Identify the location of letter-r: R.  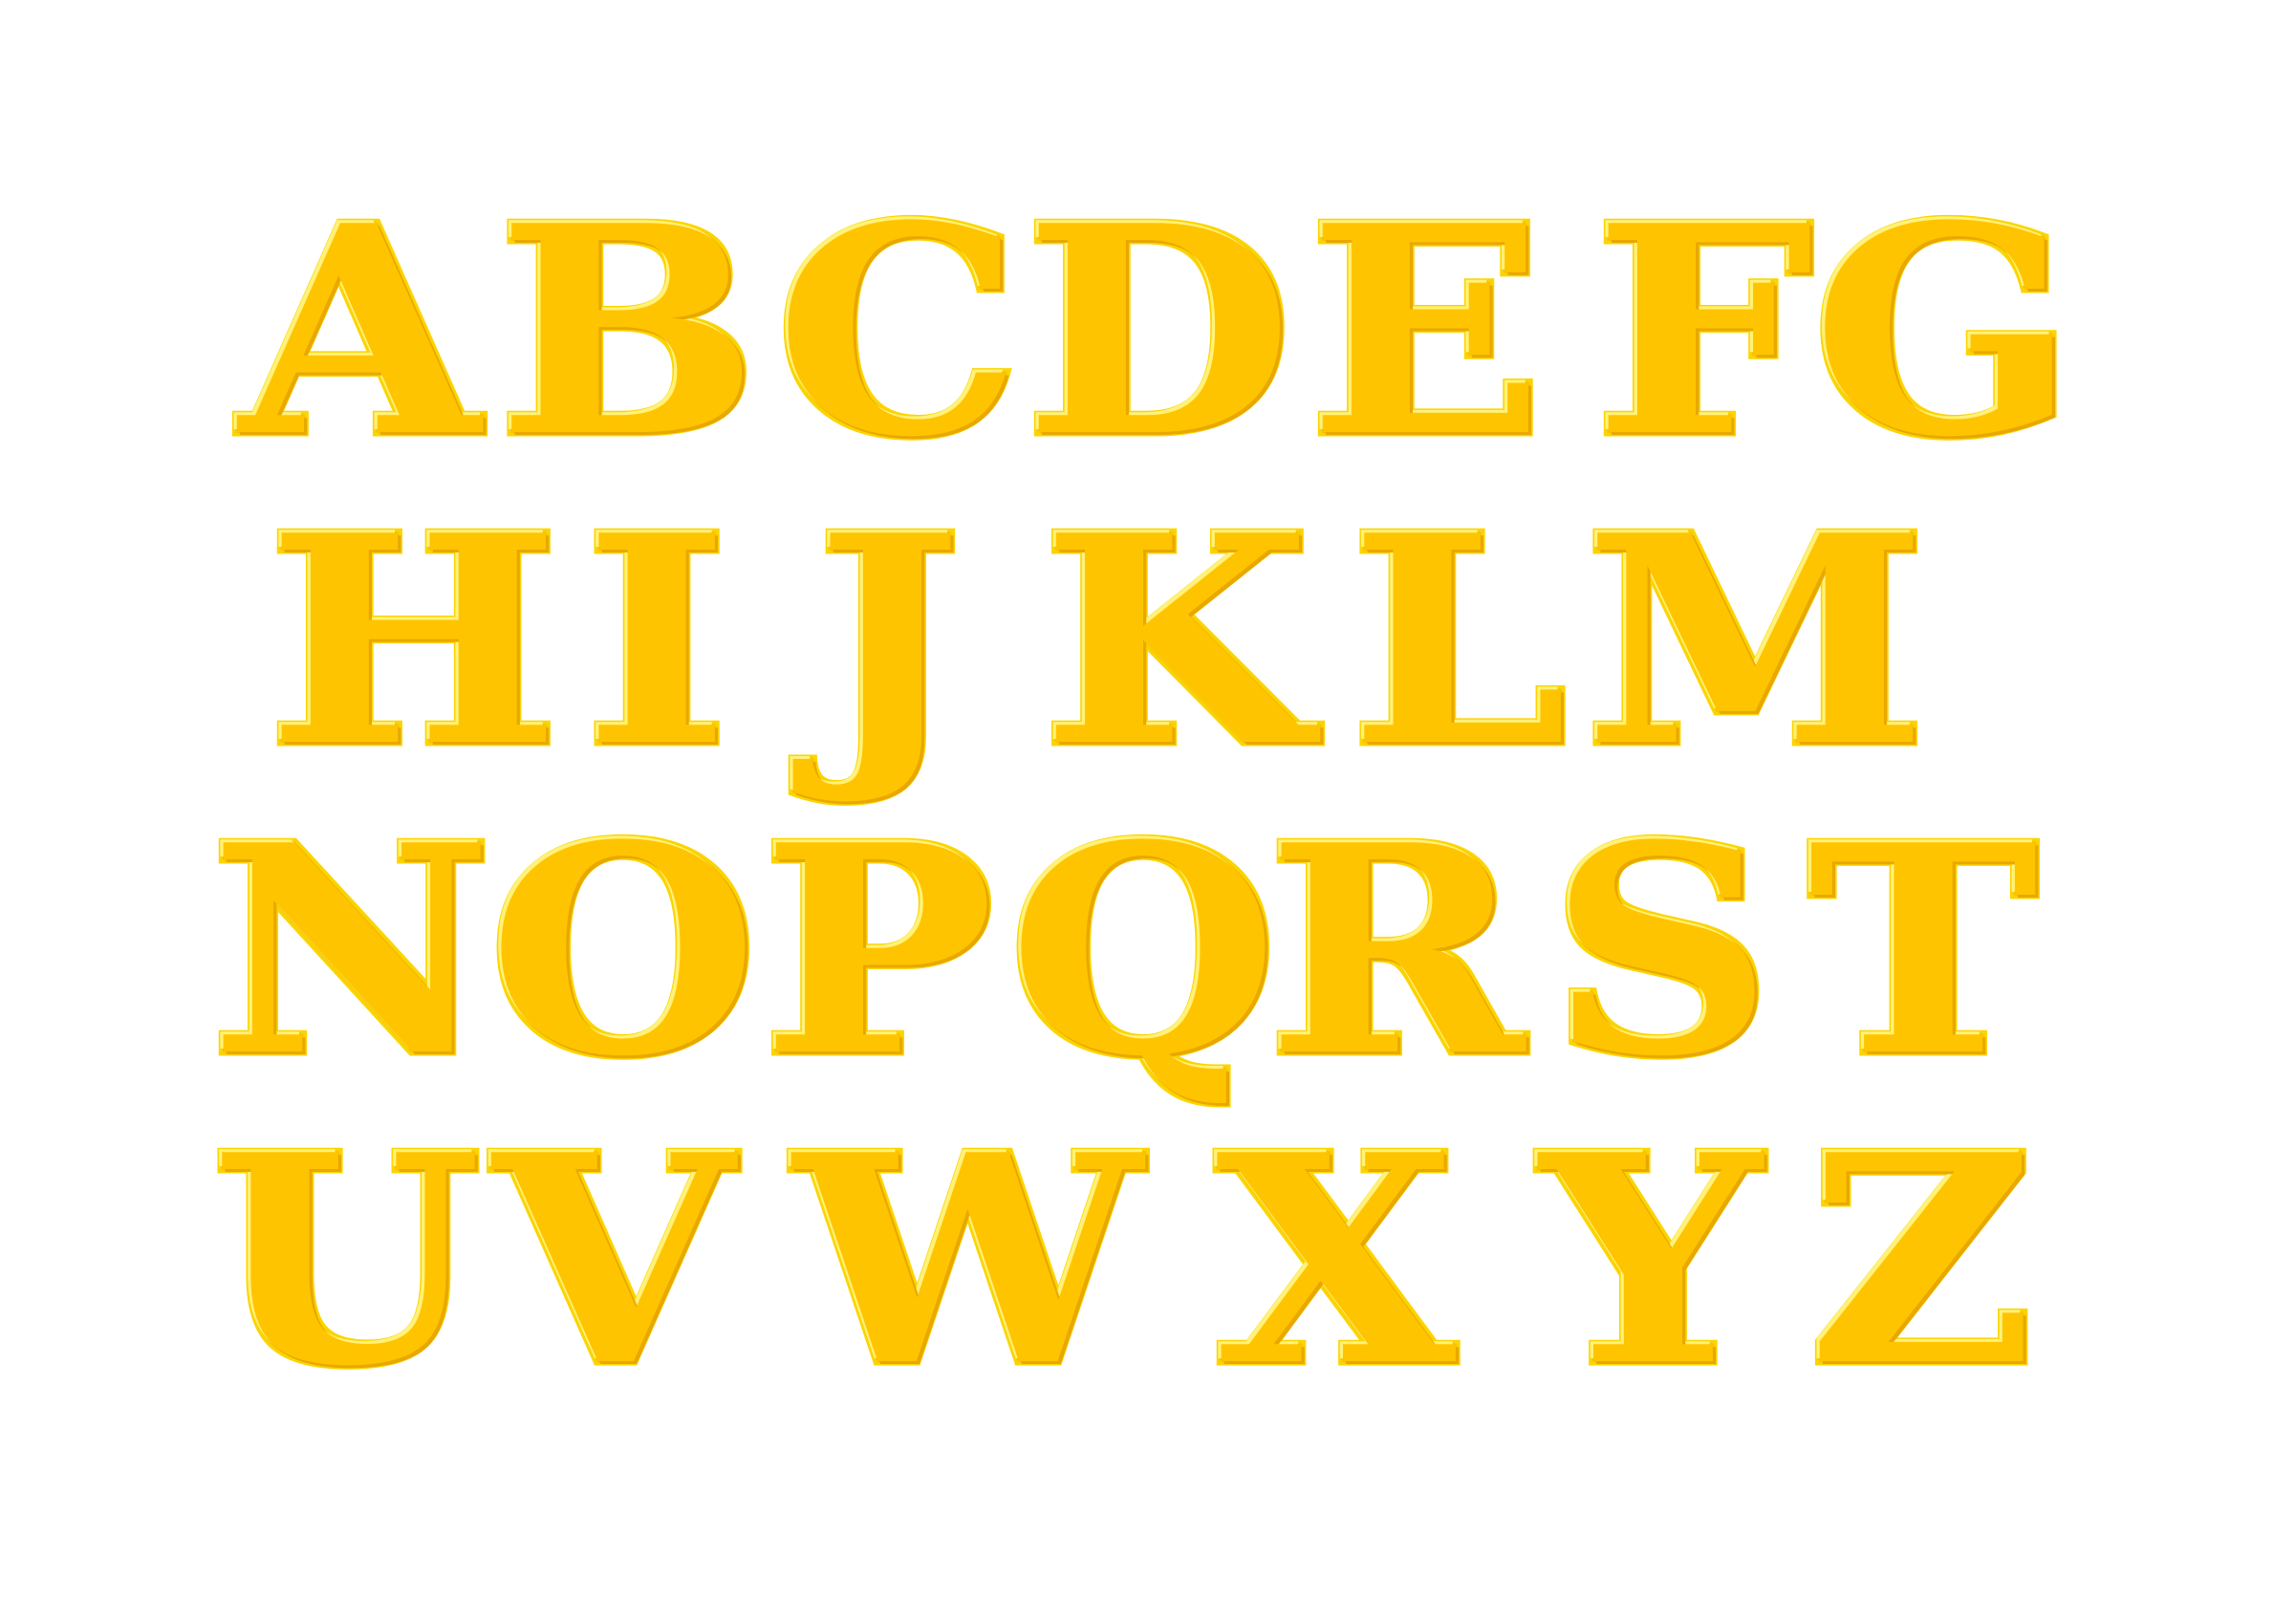
(1396, 951).